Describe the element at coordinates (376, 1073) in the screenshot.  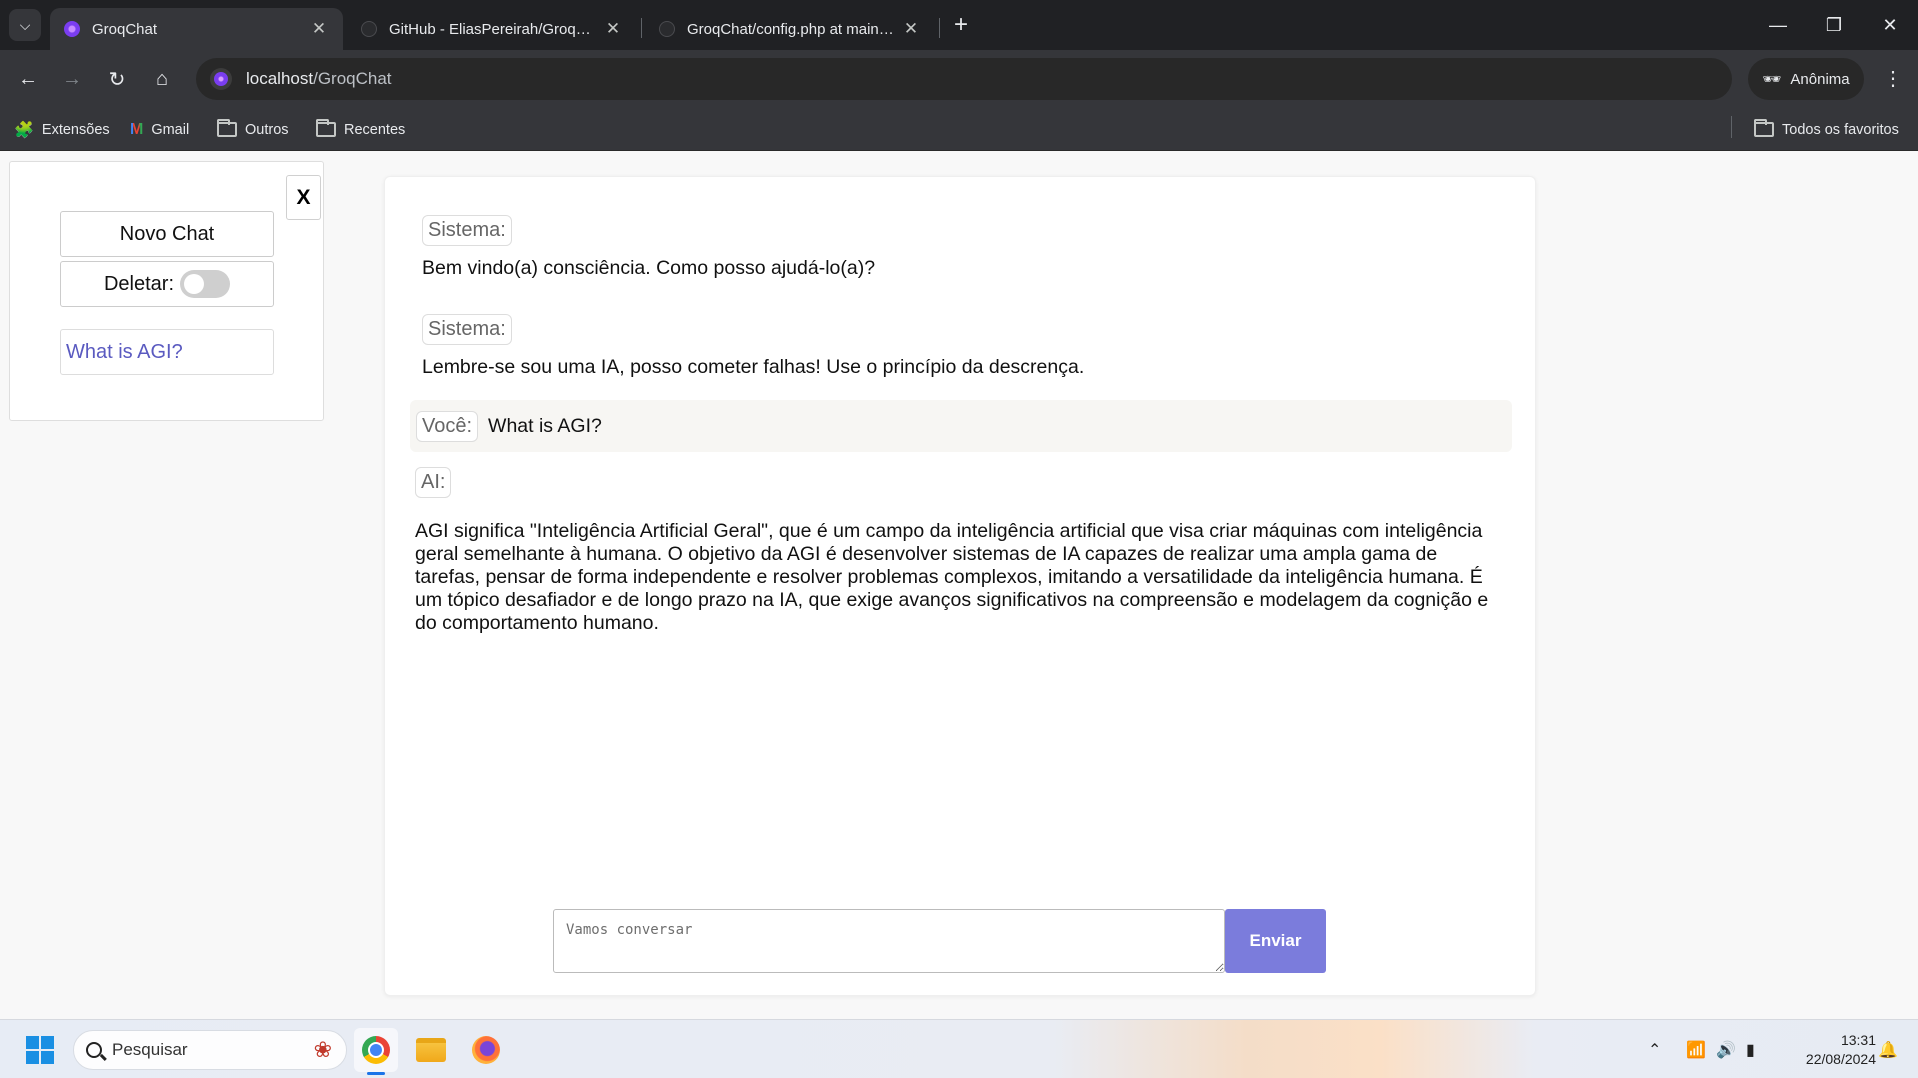
I see `active-app-indicator` at that location.